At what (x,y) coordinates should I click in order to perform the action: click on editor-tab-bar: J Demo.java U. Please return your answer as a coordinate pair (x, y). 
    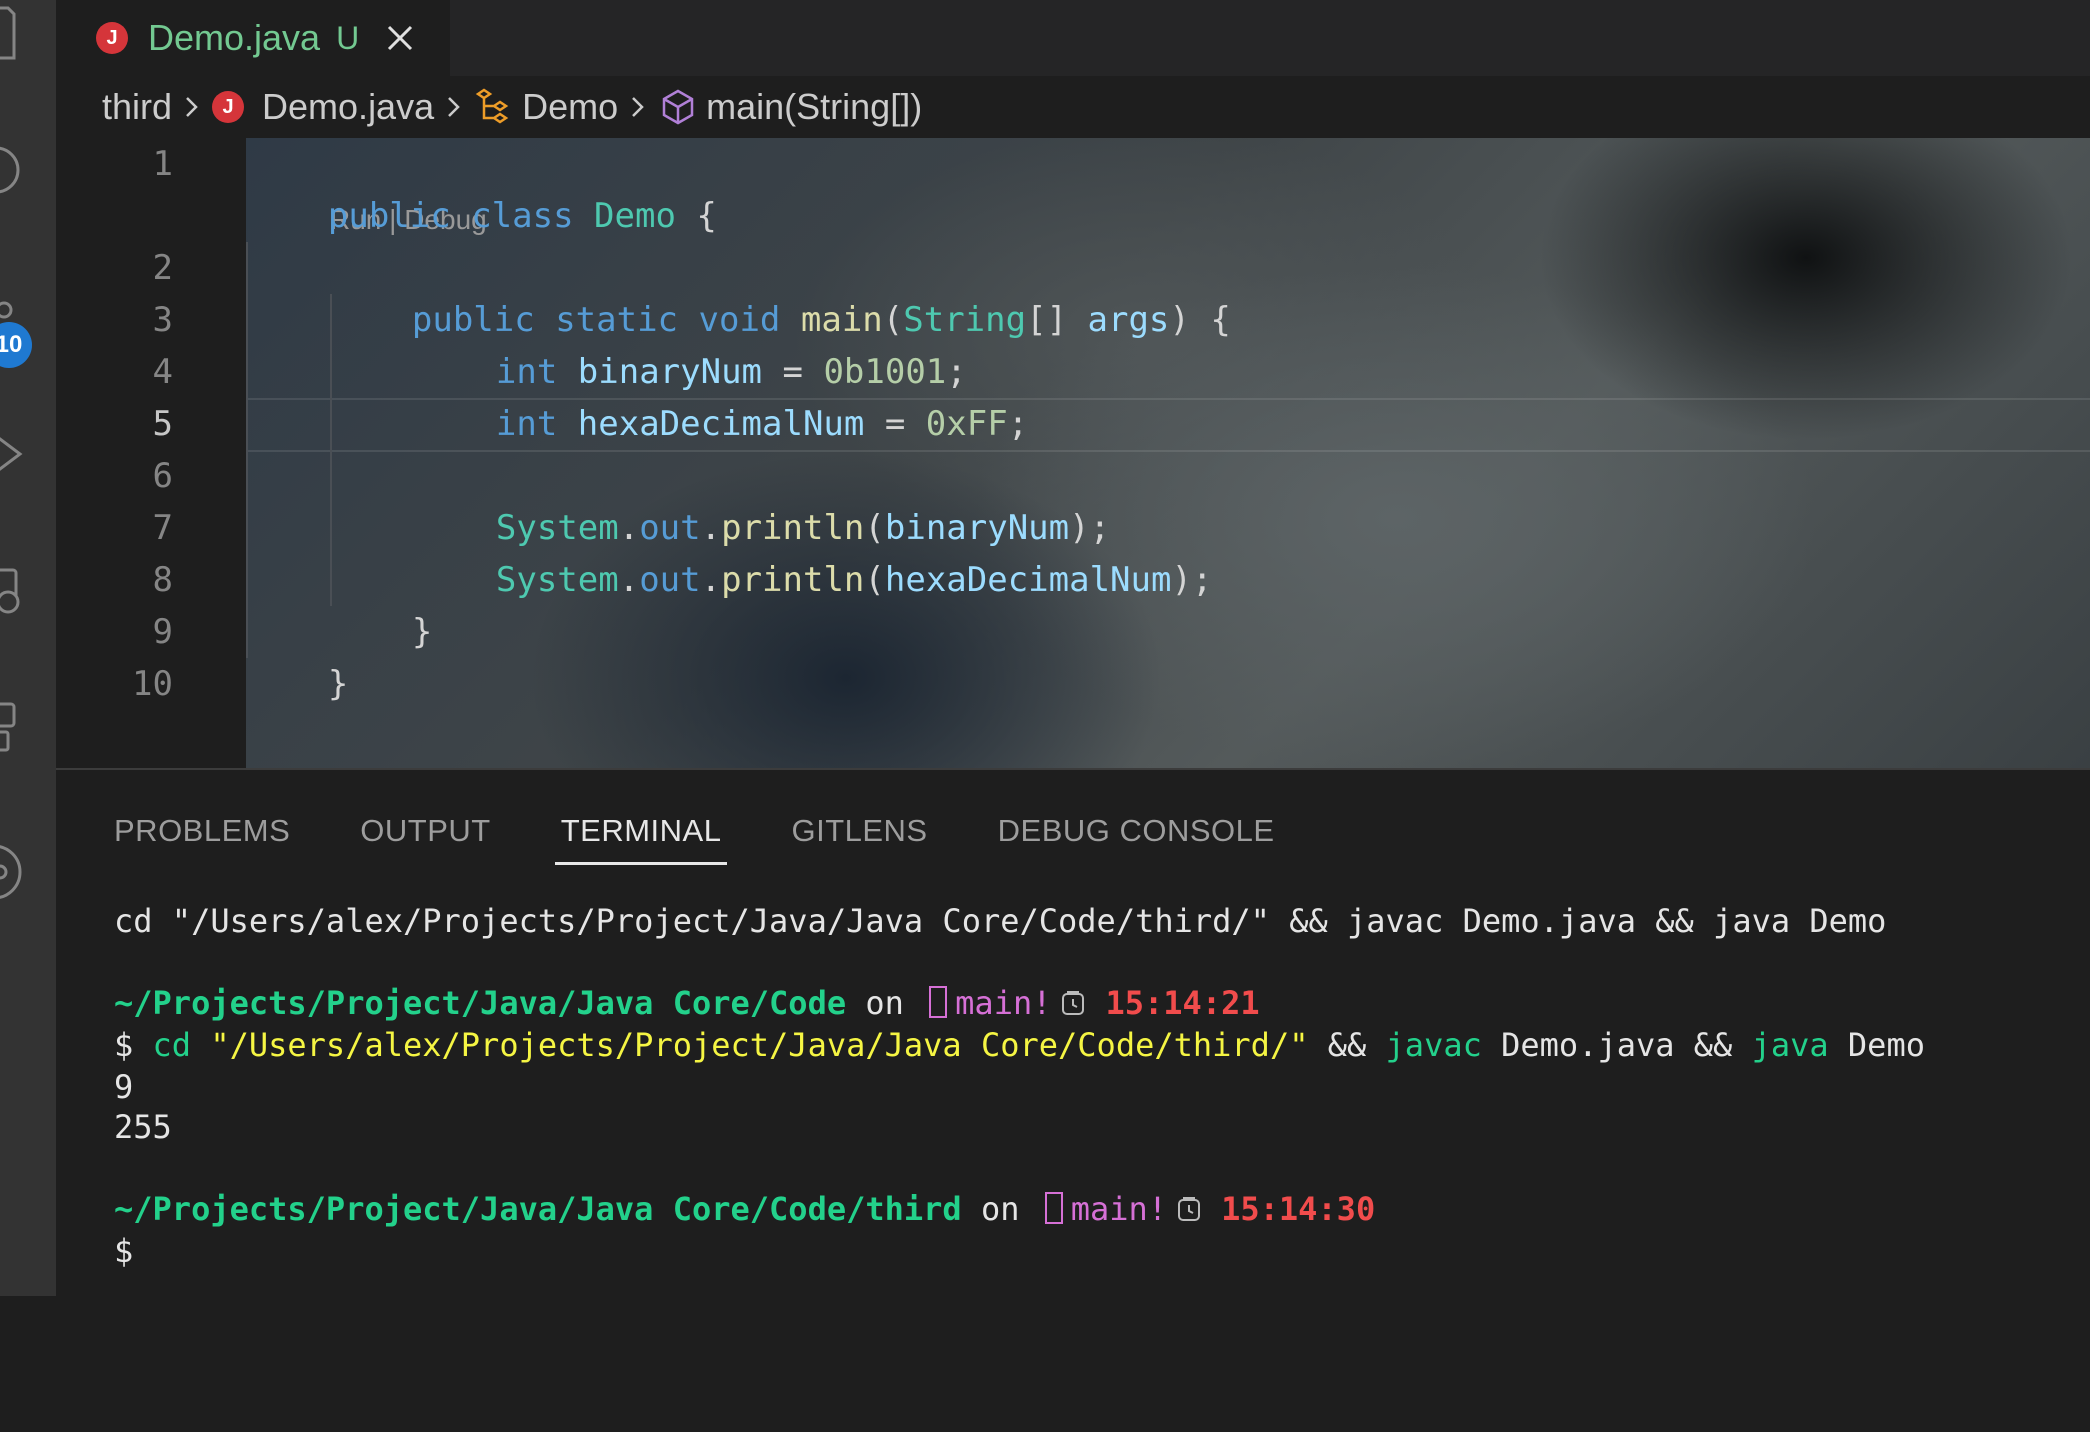
    Looking at the image, I should click on (1073, 38).